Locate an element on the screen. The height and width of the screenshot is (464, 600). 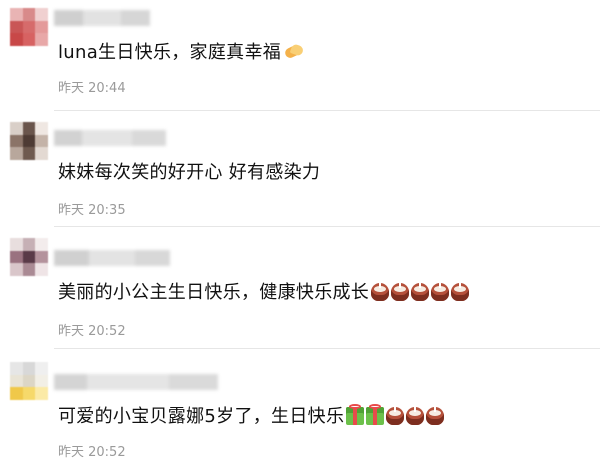
comment-text-content: luna生日快乐，家庭真幸福 is located at coordinates (170, 52).